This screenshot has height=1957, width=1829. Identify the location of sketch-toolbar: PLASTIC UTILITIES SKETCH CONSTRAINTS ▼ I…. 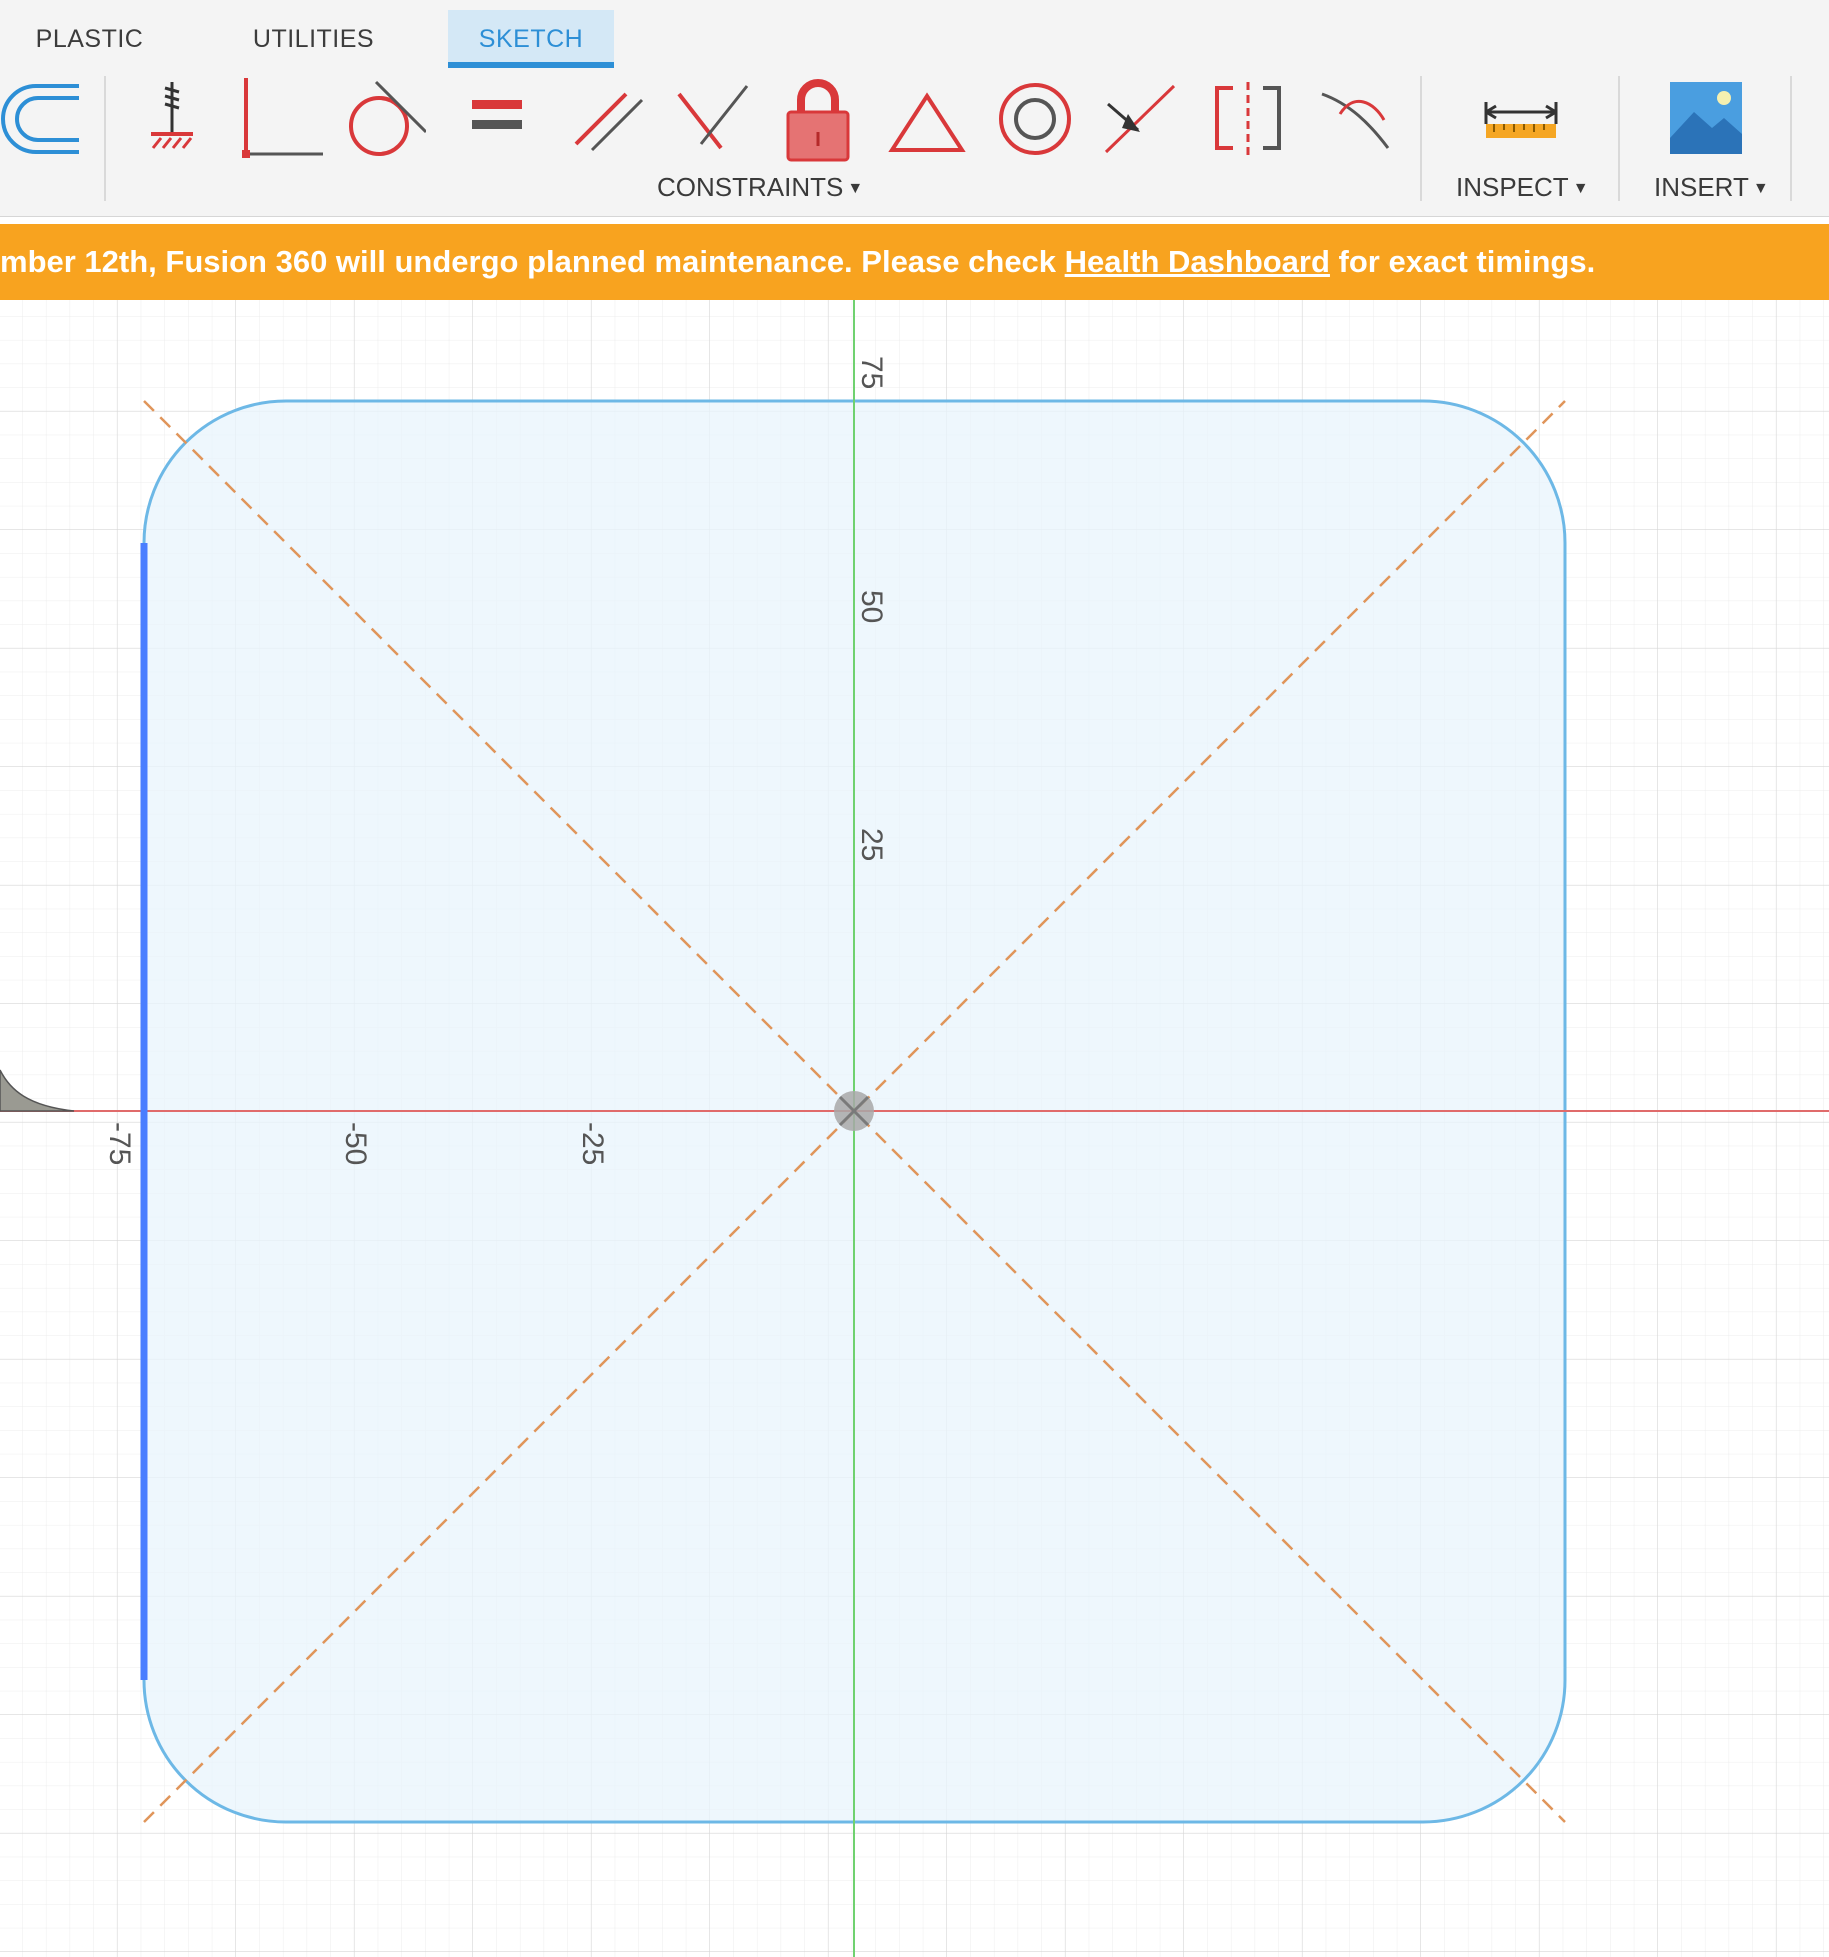
(914, 108).